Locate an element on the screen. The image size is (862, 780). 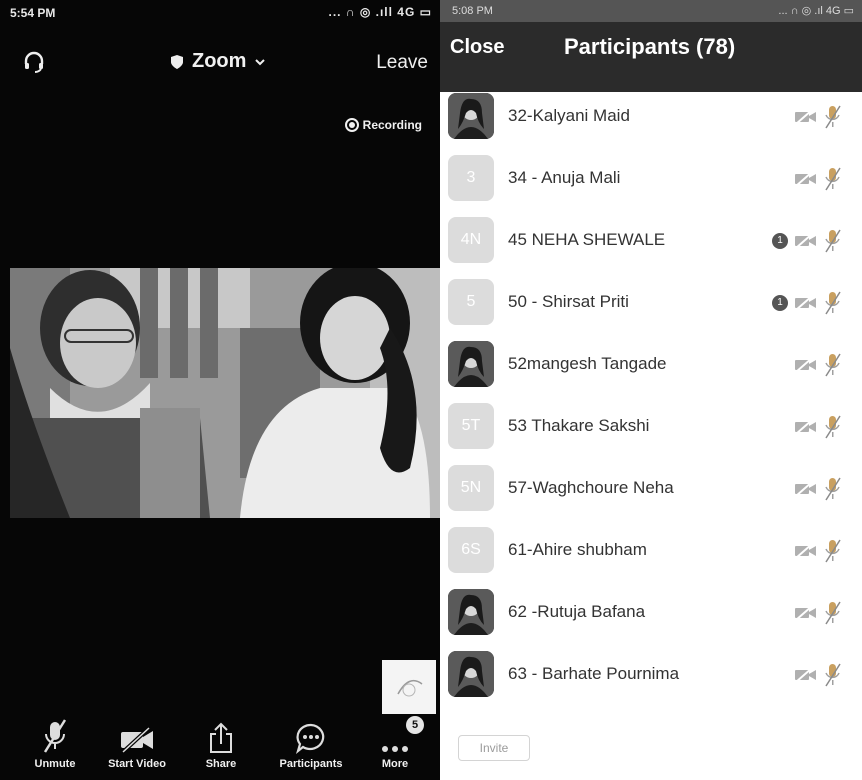
share-icon is located at coordinates (221, 737).